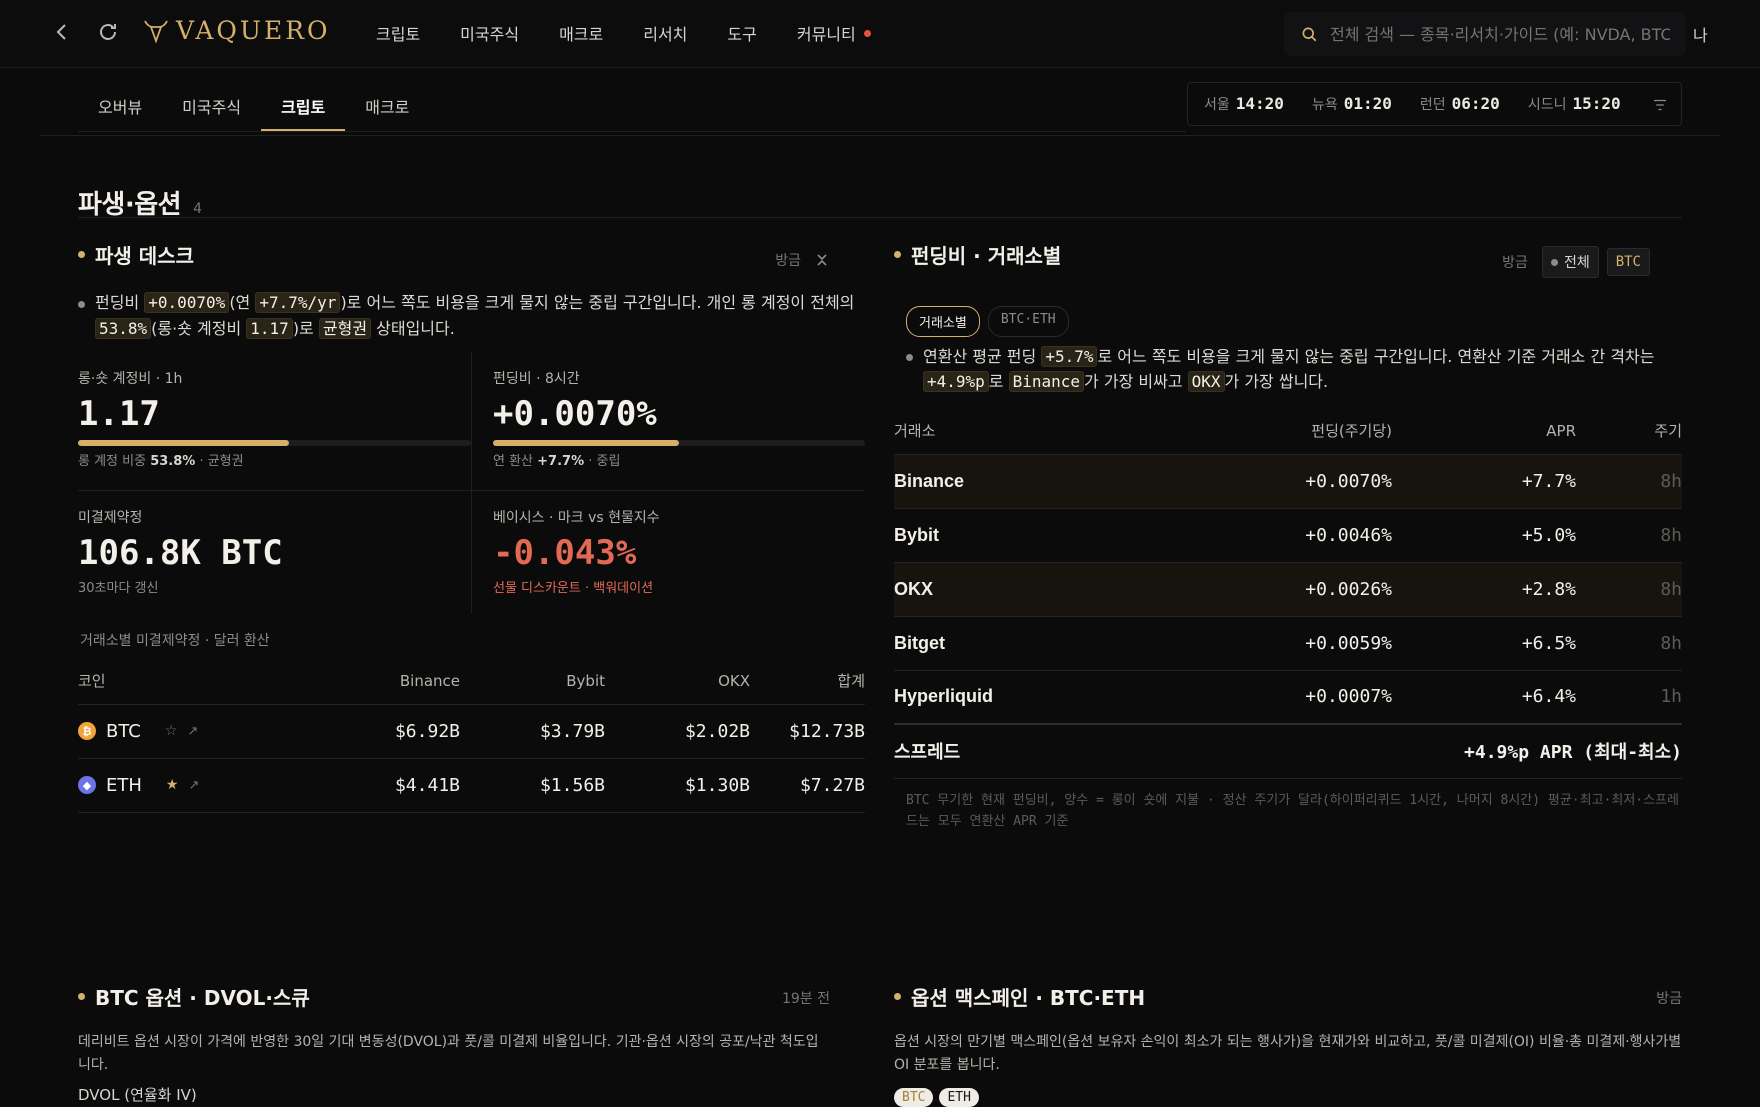 This screenshot has width=1760, height=1107. What do you see at coordinates (1293, 535) in the screenshot?
I see `funding-rate: +0.0046%` at bounding box center [1293, 535].